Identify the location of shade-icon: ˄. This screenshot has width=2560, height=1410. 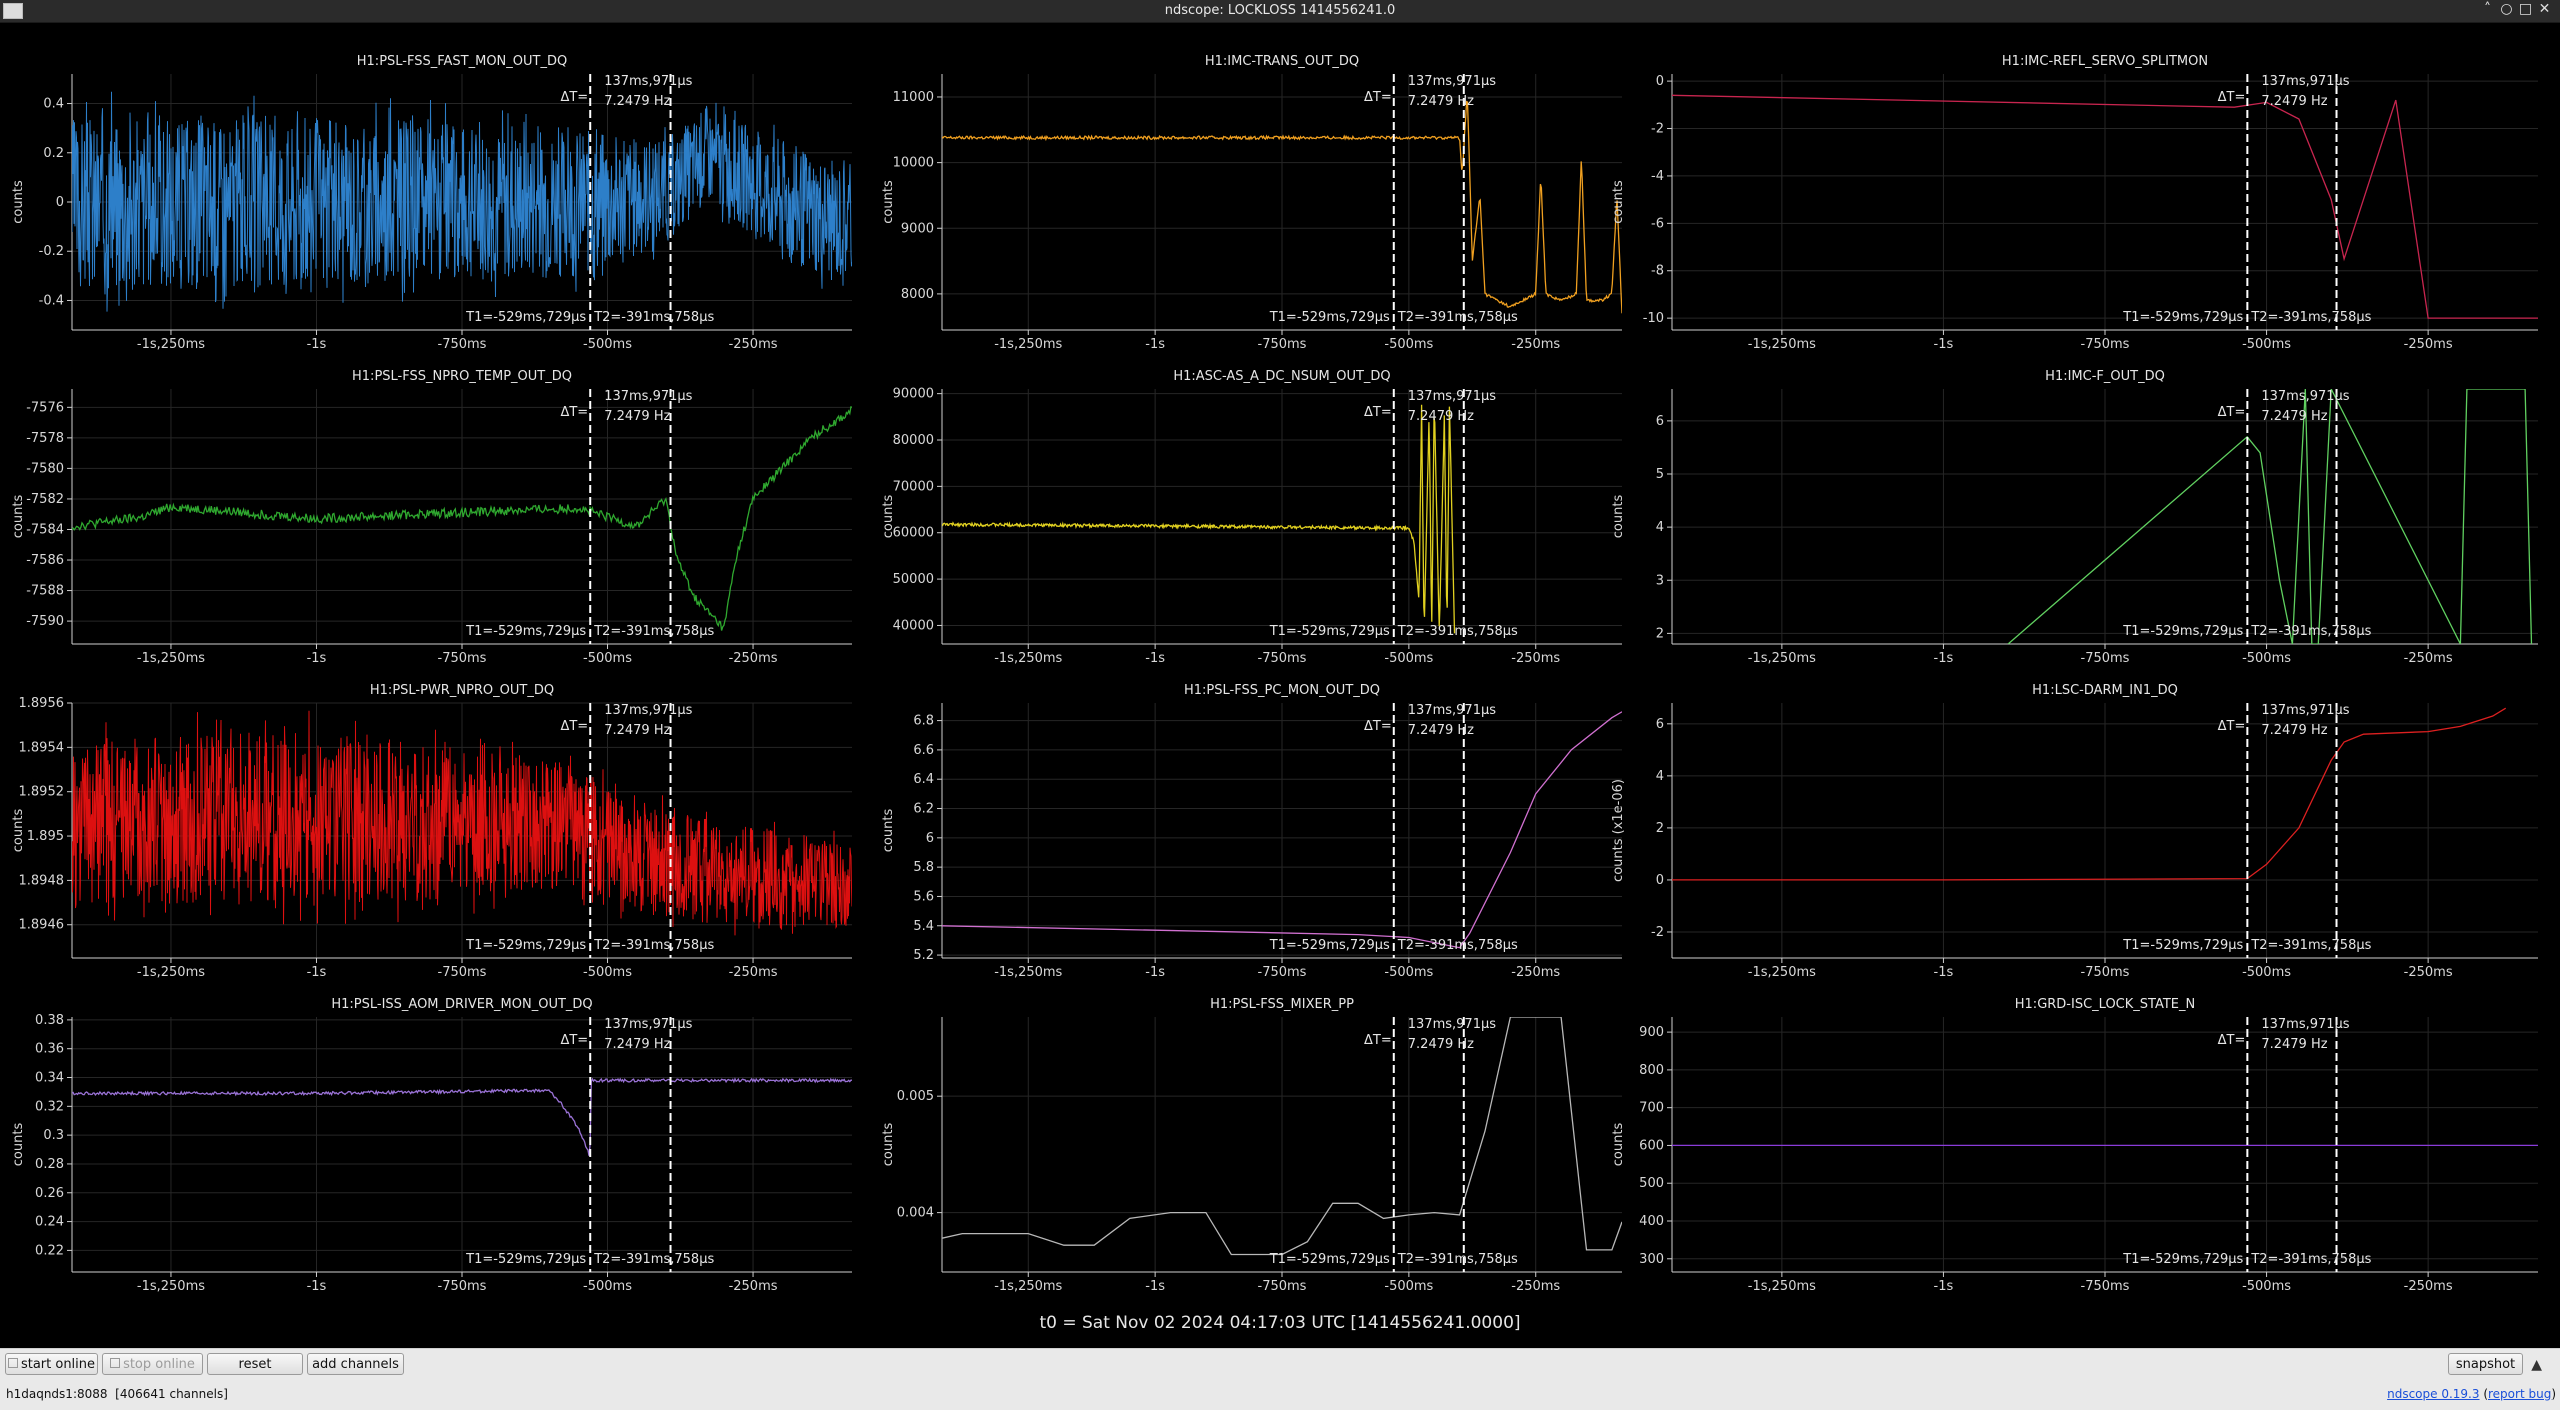
(2487, 9).